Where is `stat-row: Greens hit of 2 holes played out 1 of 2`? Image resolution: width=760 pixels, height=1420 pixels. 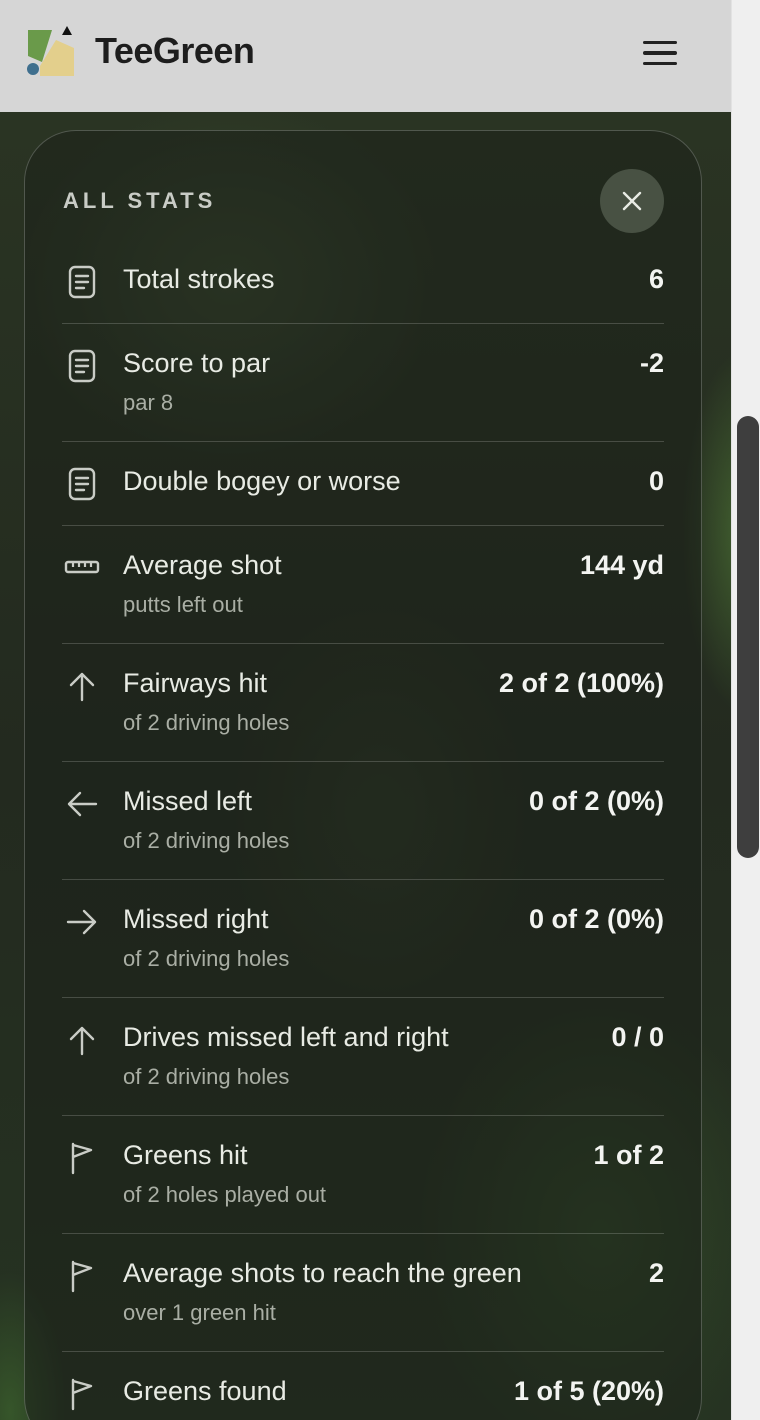 stat-row: Greens hit of 2 holes played out 1 of 2 is located at coordinates (363, 1187).